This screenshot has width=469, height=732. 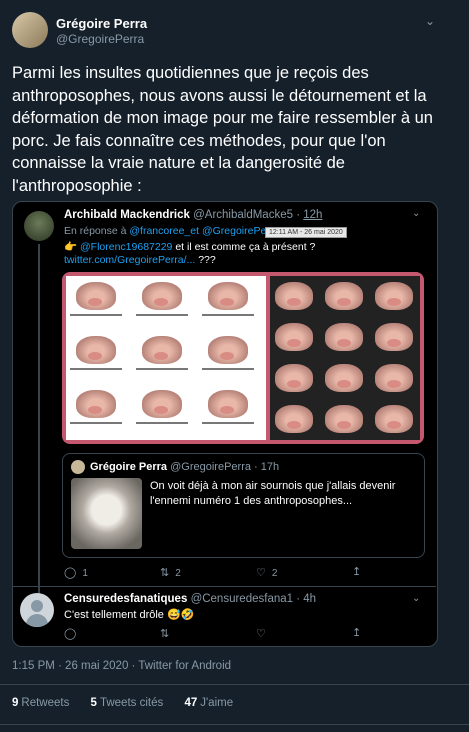 I want to click on quoted-time: 12h, so click(x=312, y=215).